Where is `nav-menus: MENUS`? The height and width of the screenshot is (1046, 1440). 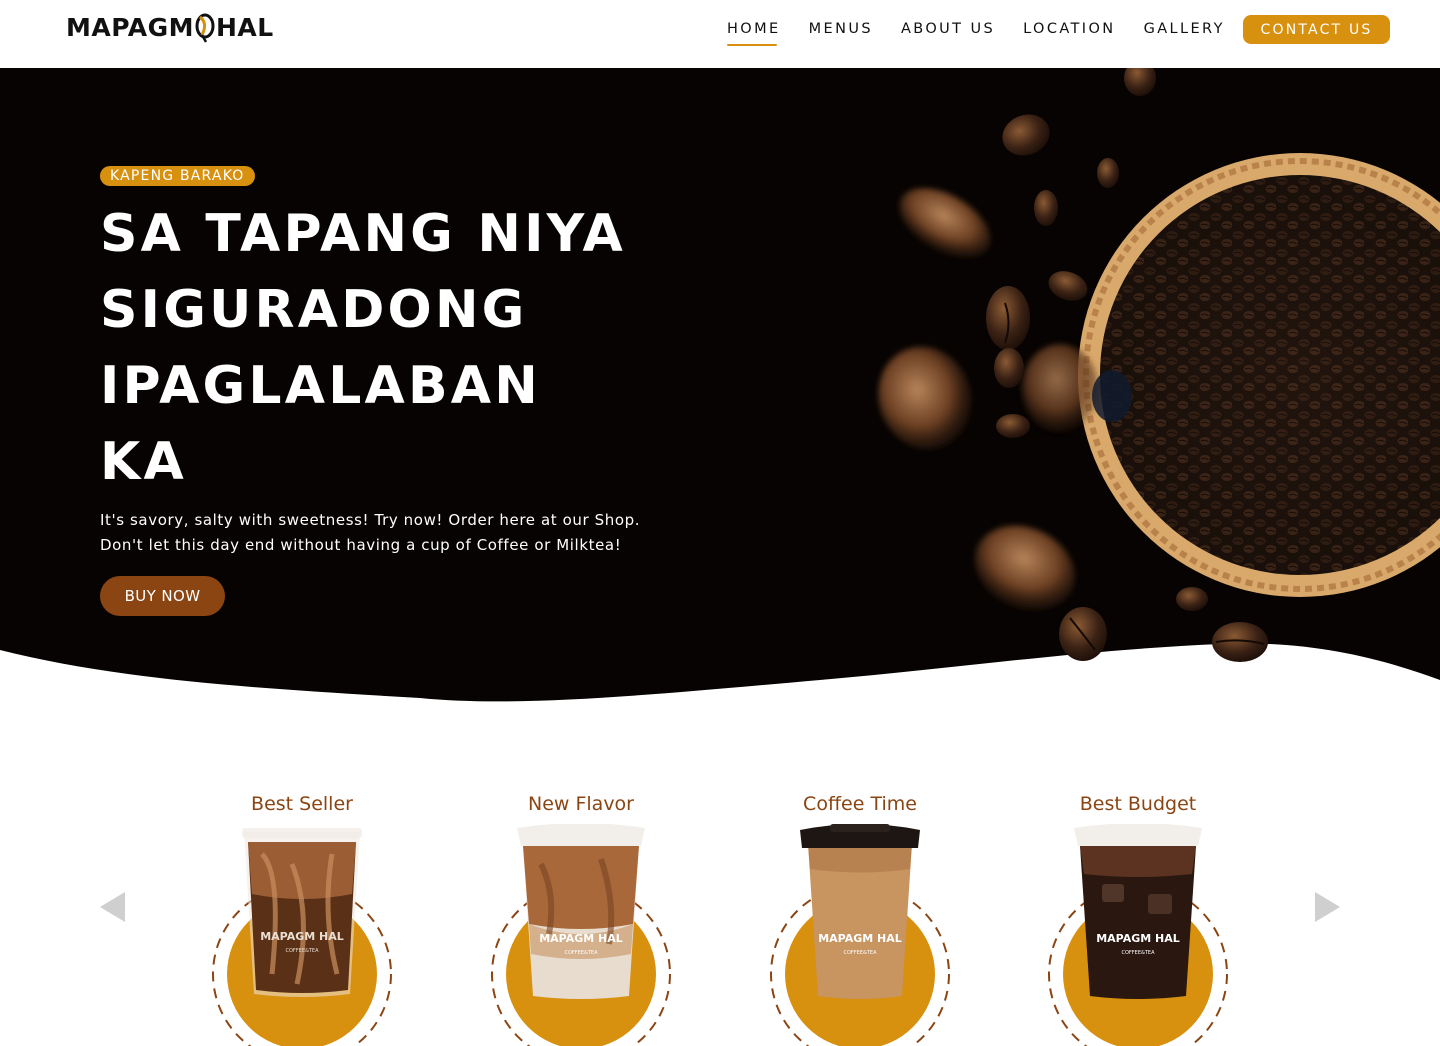
nav-menus: MENUS is located at coordinates (841, 29).